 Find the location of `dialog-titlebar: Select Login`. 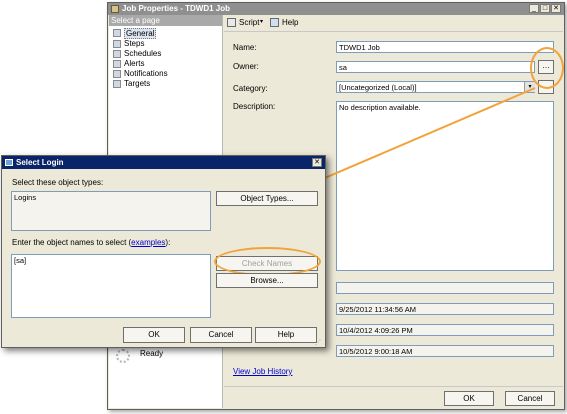

dialog-titlebar: Select Login is located at coordinates (163, 162).